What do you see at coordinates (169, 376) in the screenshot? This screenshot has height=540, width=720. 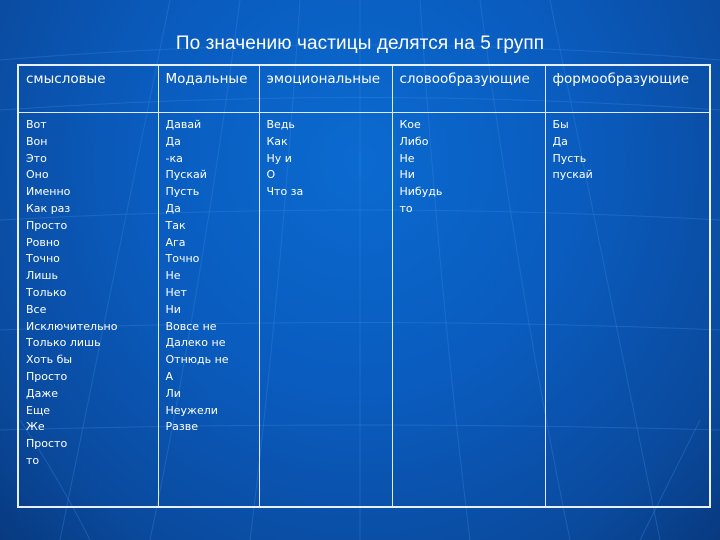 I see `particle-item: А` at bounding box center [169, 376].